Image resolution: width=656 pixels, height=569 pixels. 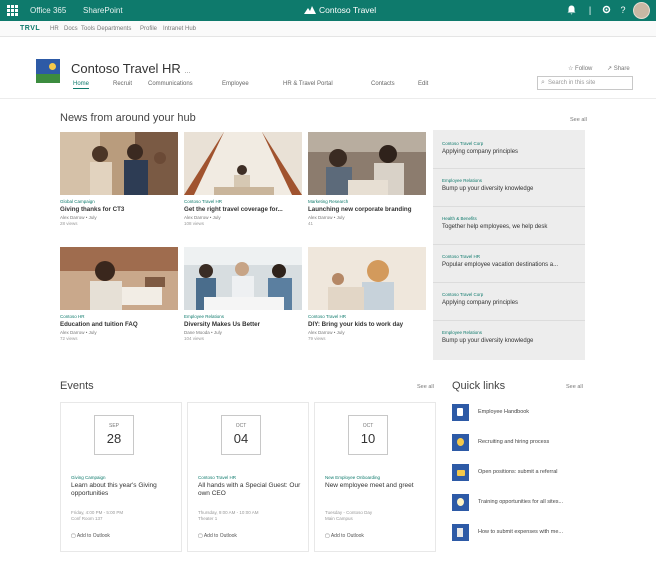 What do you see at coordinates (514, 442) in the screenshot?
I see `quick-link-label: Recruiting and hiring process` at bounding box center [514, 442].